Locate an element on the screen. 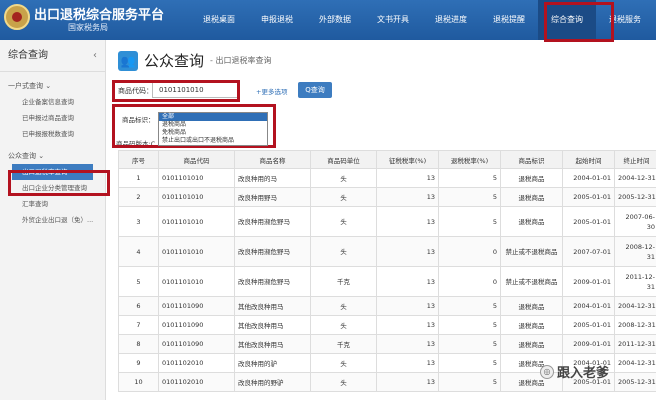  sidebar-item-enterprise-record: 企业备案信息查询 is located at coordinates (52, 102).